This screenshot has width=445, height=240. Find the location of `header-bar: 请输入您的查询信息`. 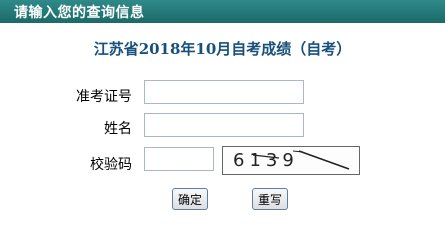

header-bar: 请输入您的查询信息 is located at coordinates (222, 11).